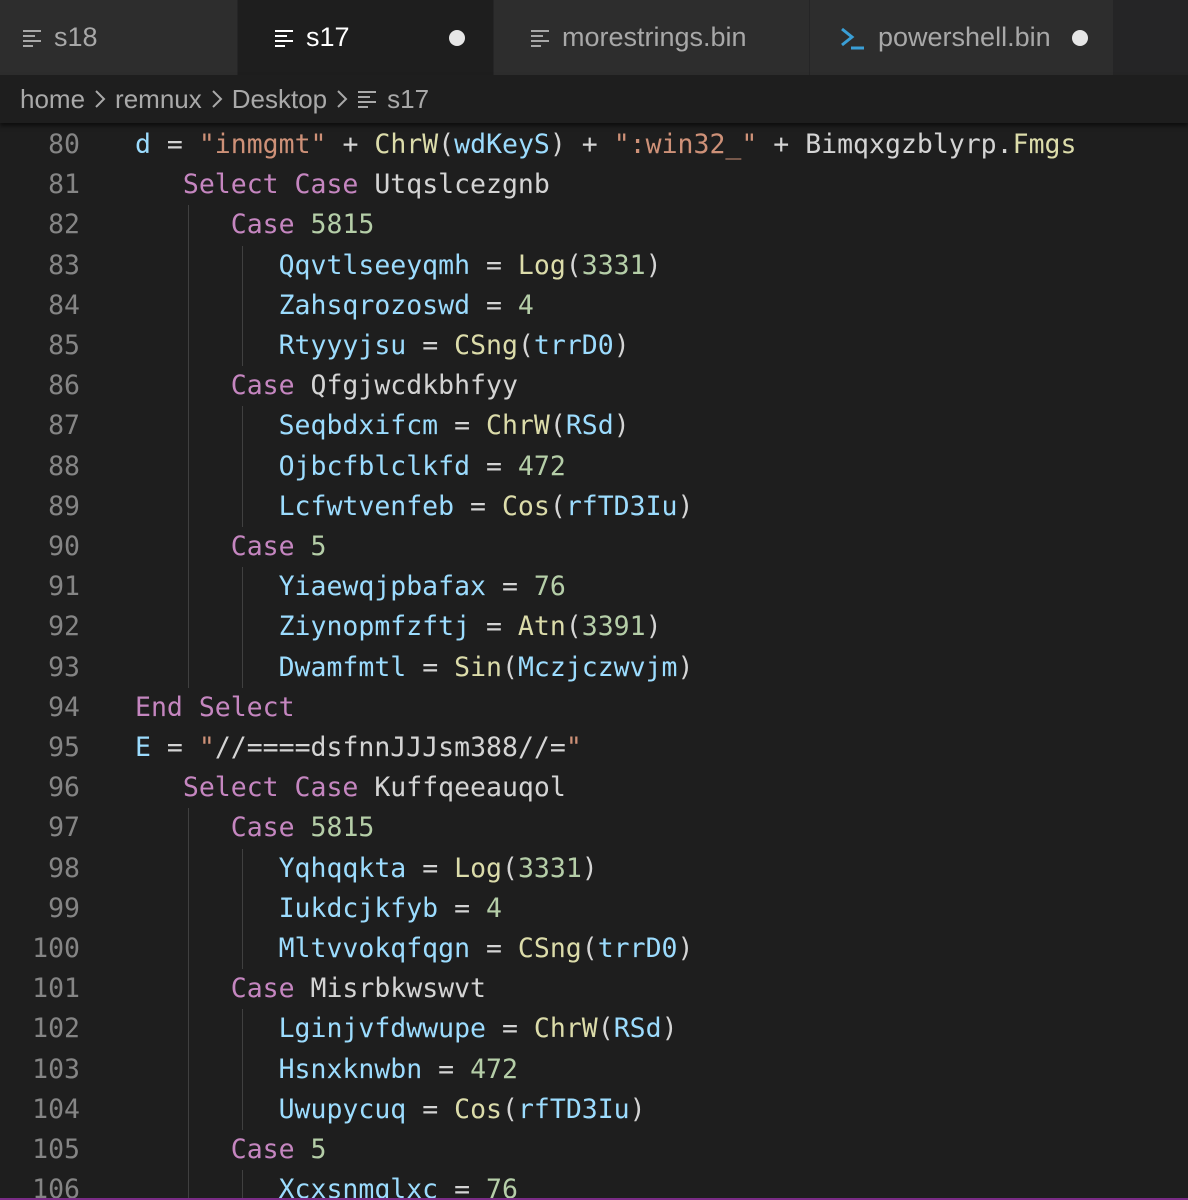 The image size is (1188, 1200). Describe the element at coordinates (594, 587) in the screenshot. I see `code-line: 91 Yiaewqjpbafax = 76` at that location.